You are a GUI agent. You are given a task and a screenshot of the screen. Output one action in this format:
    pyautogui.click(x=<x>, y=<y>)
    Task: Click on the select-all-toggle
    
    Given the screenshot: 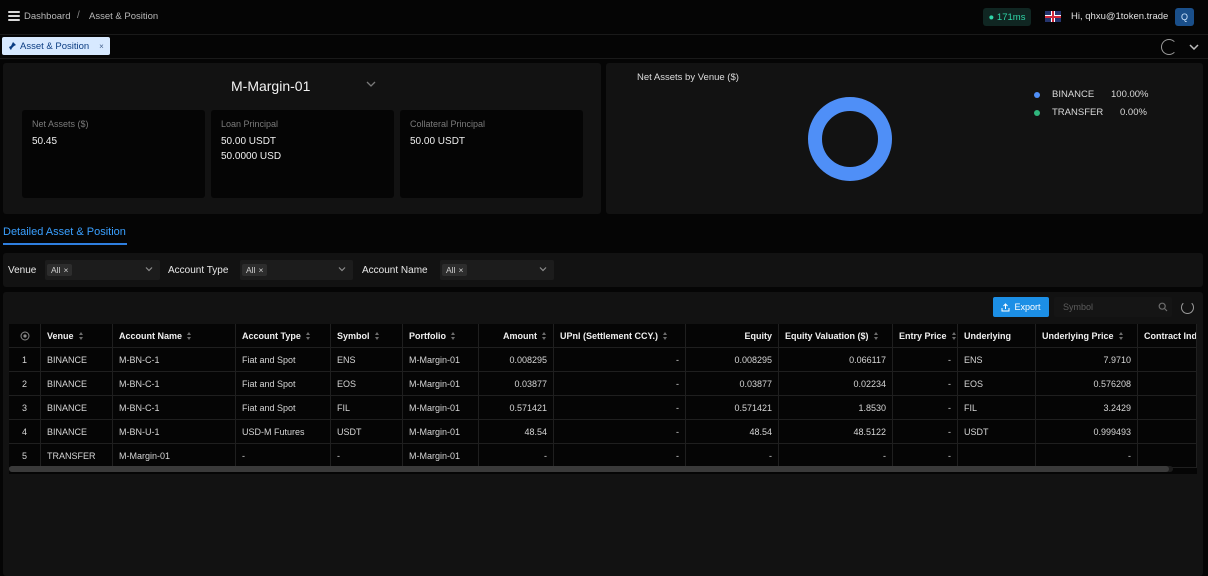 What is the action you would take?
    pyautogui.click(x=25, y=336)
    